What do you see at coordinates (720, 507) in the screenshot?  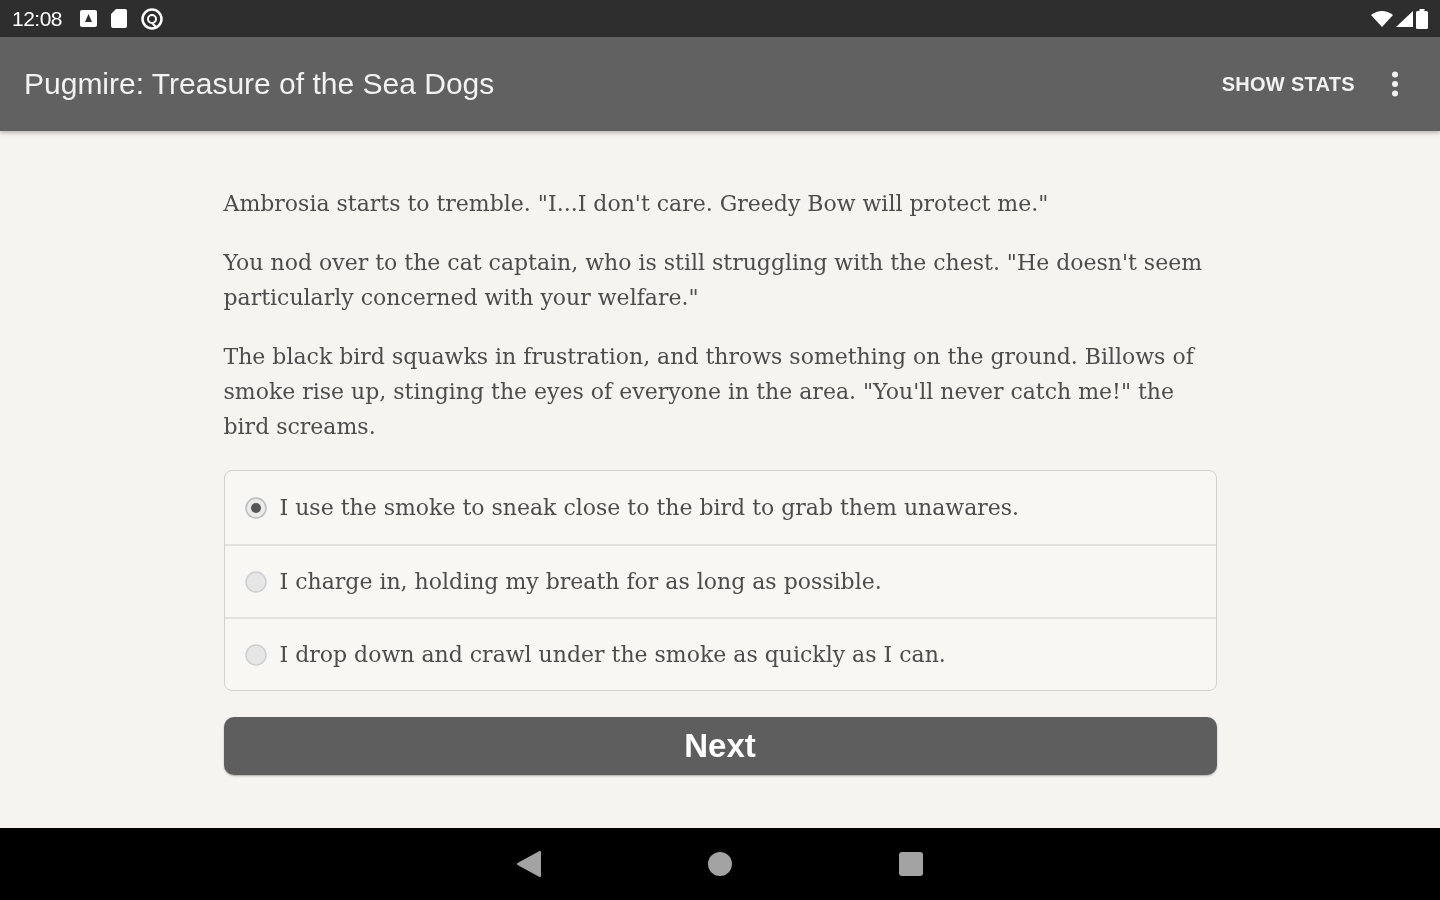 I see `choice-option: I use the smoke to sneak close to the bird to grab them unawares.` at bounding box center [720, 507].